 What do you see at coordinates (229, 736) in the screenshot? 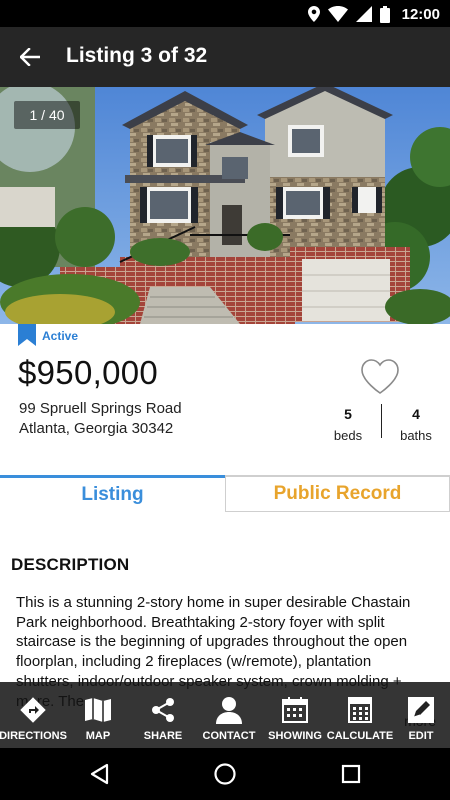
I see `contact-label: CONTACT` at bounding box center [229, 736].